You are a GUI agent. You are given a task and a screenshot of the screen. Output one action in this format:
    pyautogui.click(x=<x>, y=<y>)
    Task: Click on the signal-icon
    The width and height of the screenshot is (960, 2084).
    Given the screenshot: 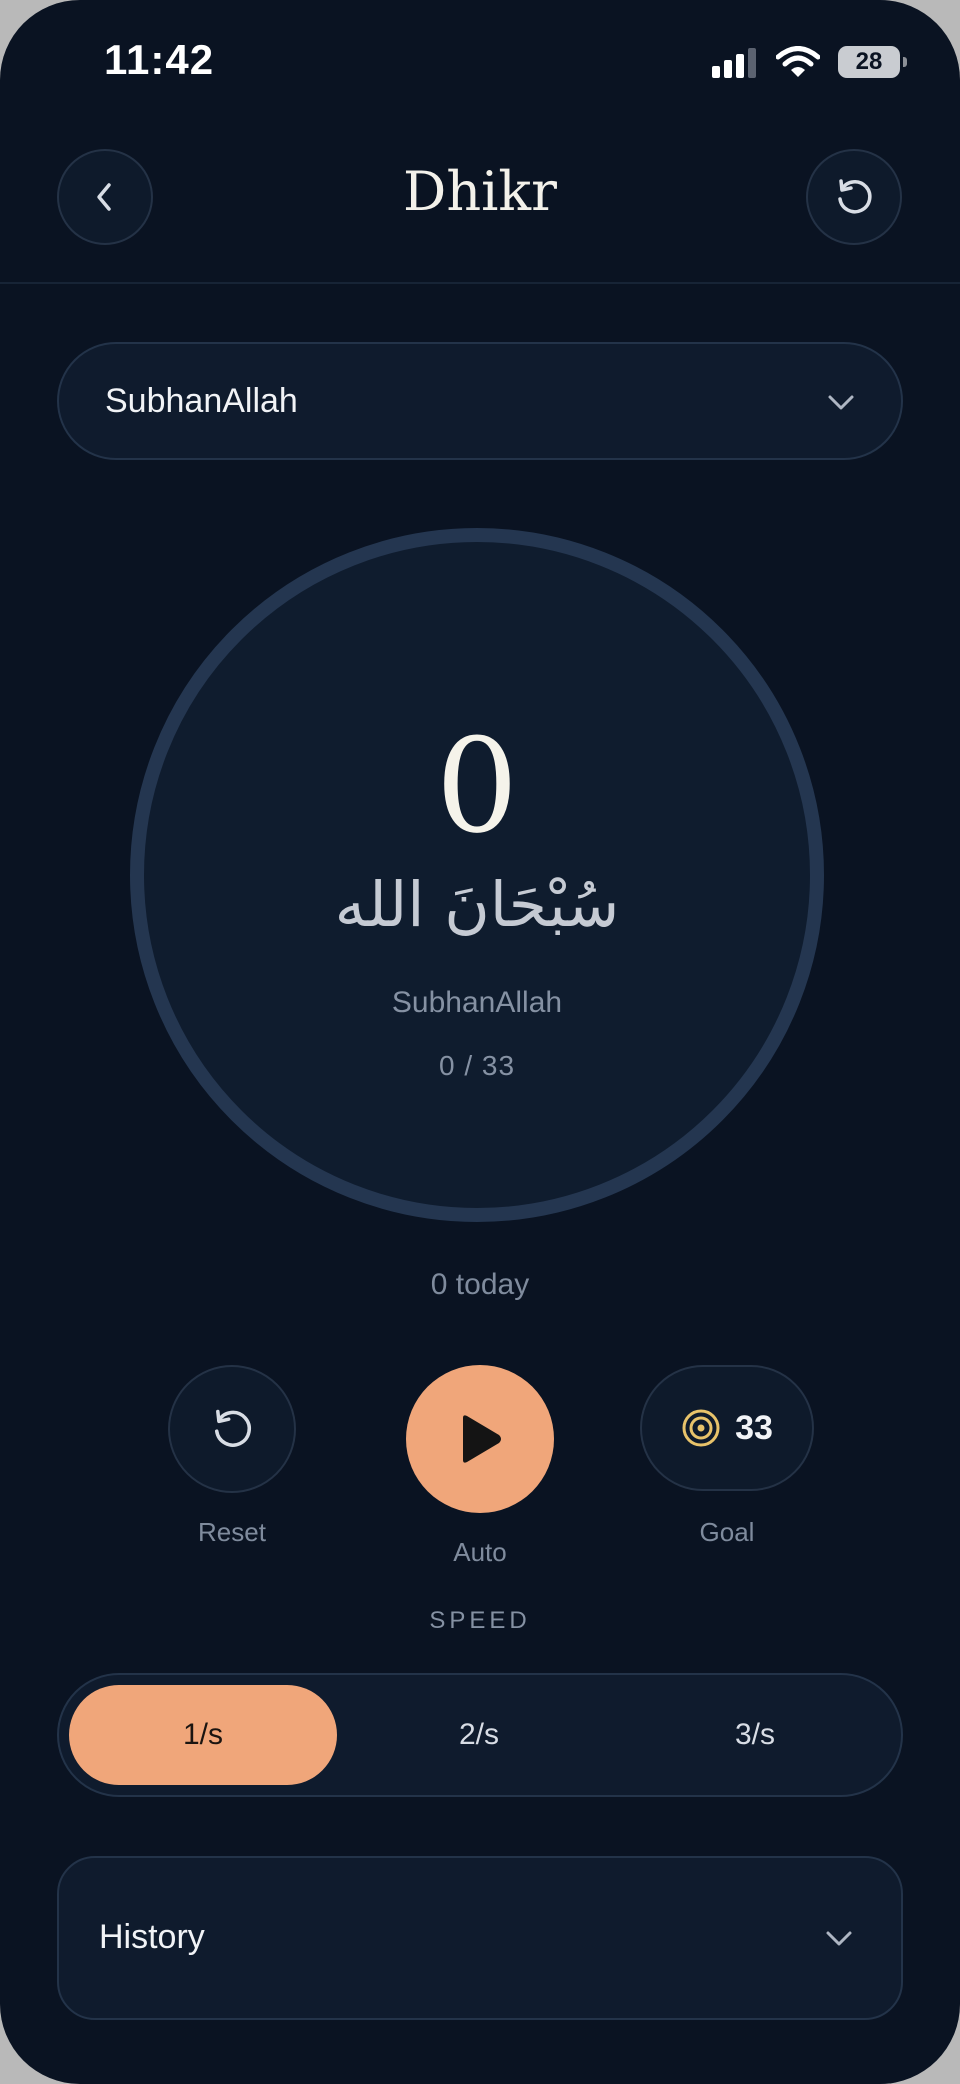 What is the action you would take?
    pyautogui.click(x=734, y=63)
    